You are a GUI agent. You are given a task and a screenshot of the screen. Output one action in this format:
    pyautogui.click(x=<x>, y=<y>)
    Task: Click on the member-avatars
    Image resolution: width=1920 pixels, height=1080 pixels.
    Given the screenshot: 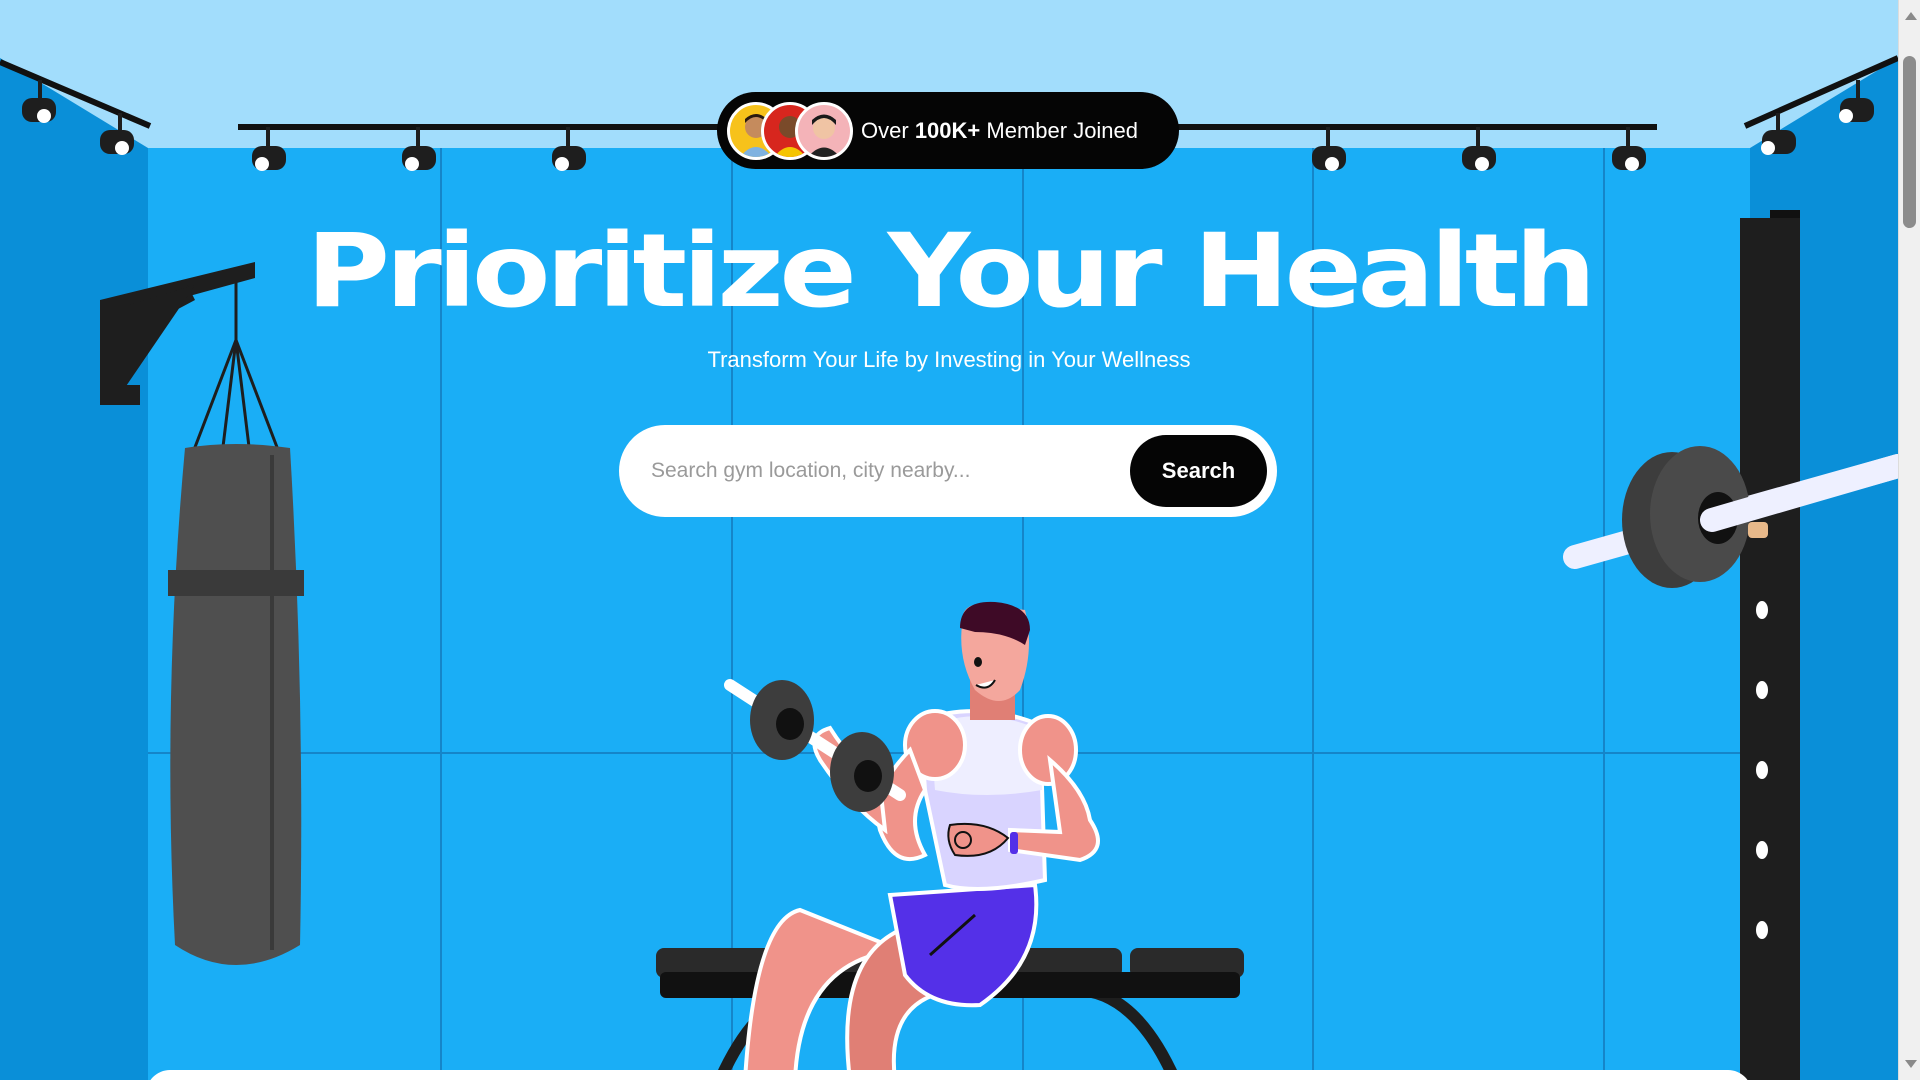 What is the action you would take?
    pyautogui.click(x=790, y=130)
    